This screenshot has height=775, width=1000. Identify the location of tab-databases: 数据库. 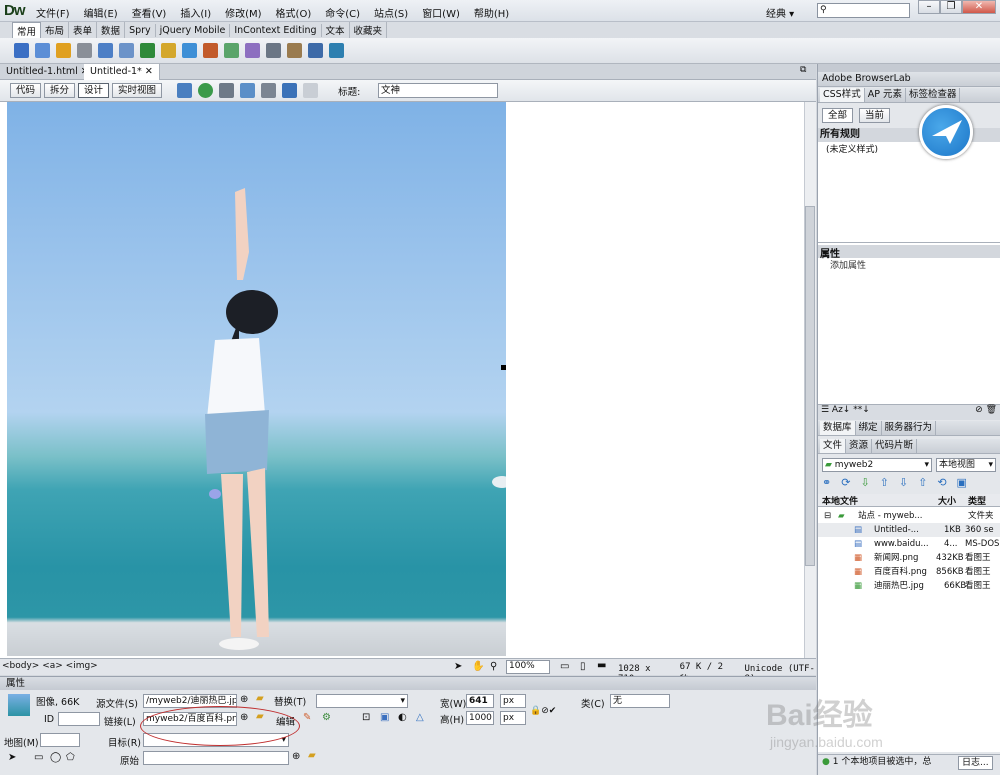
(838, 428).